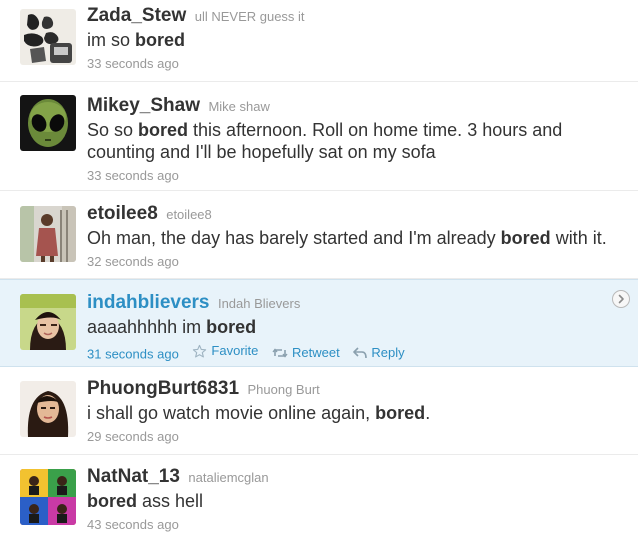 The width and height of the screenshot is (638, 545). I want to click on star-icon, so click(200, 350).